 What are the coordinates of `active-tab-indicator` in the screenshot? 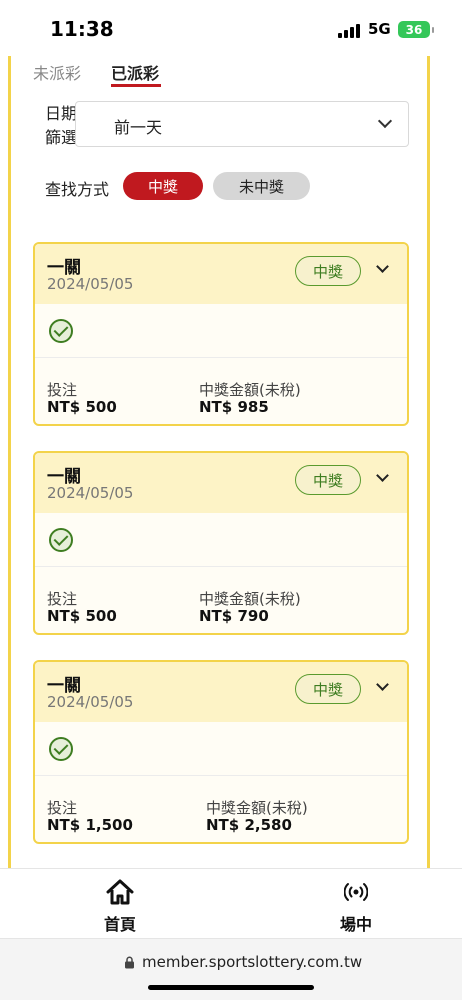 It's located at (136, 85).